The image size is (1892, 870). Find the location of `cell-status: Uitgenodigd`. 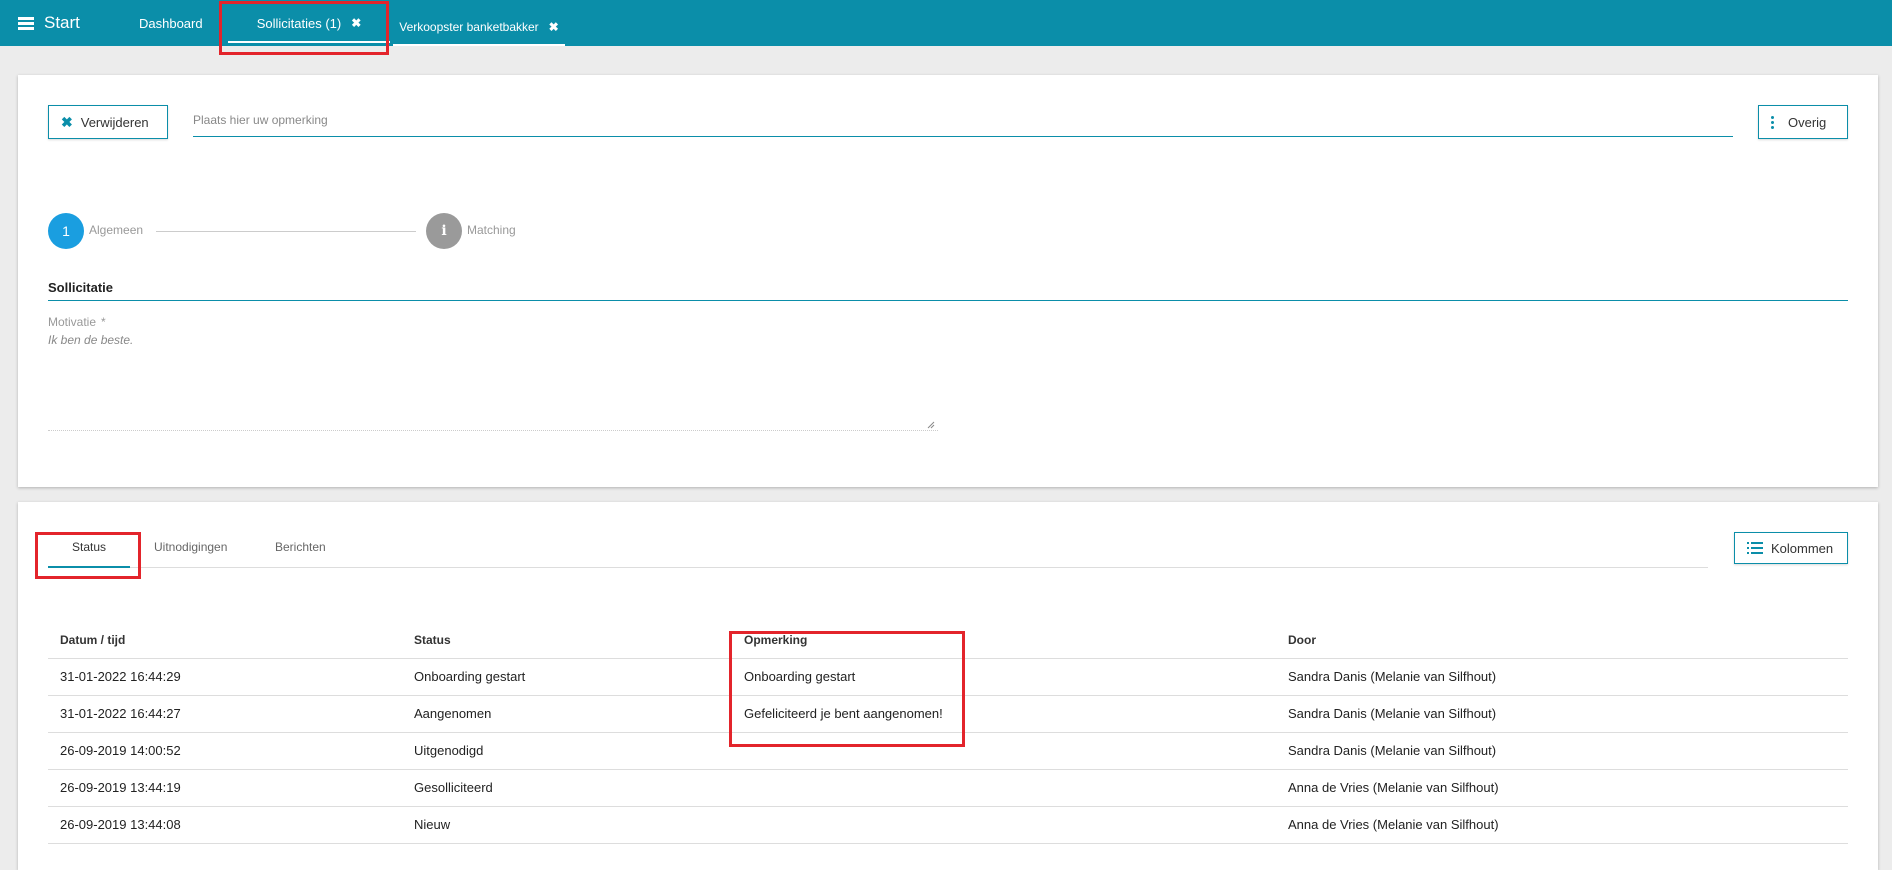

cell-status: Uitgenodigd is located at coordinates (567, 751).